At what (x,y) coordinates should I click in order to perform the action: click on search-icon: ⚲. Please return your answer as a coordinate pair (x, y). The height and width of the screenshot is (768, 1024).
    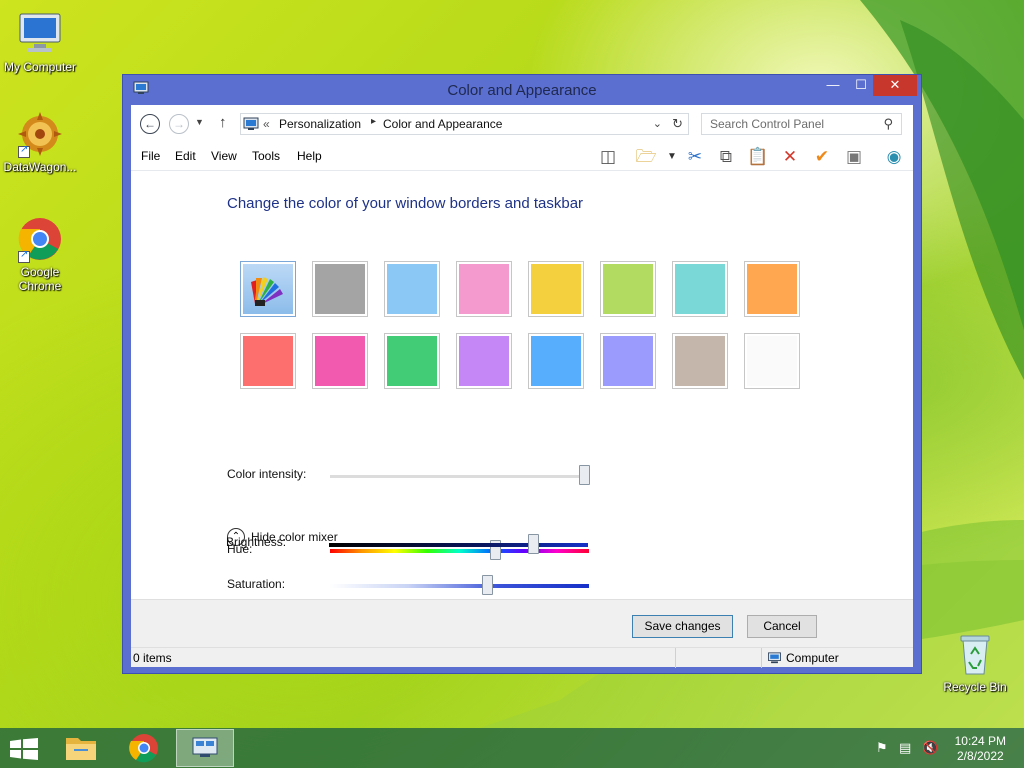
    Looking at the image, I should click on (888, 124).